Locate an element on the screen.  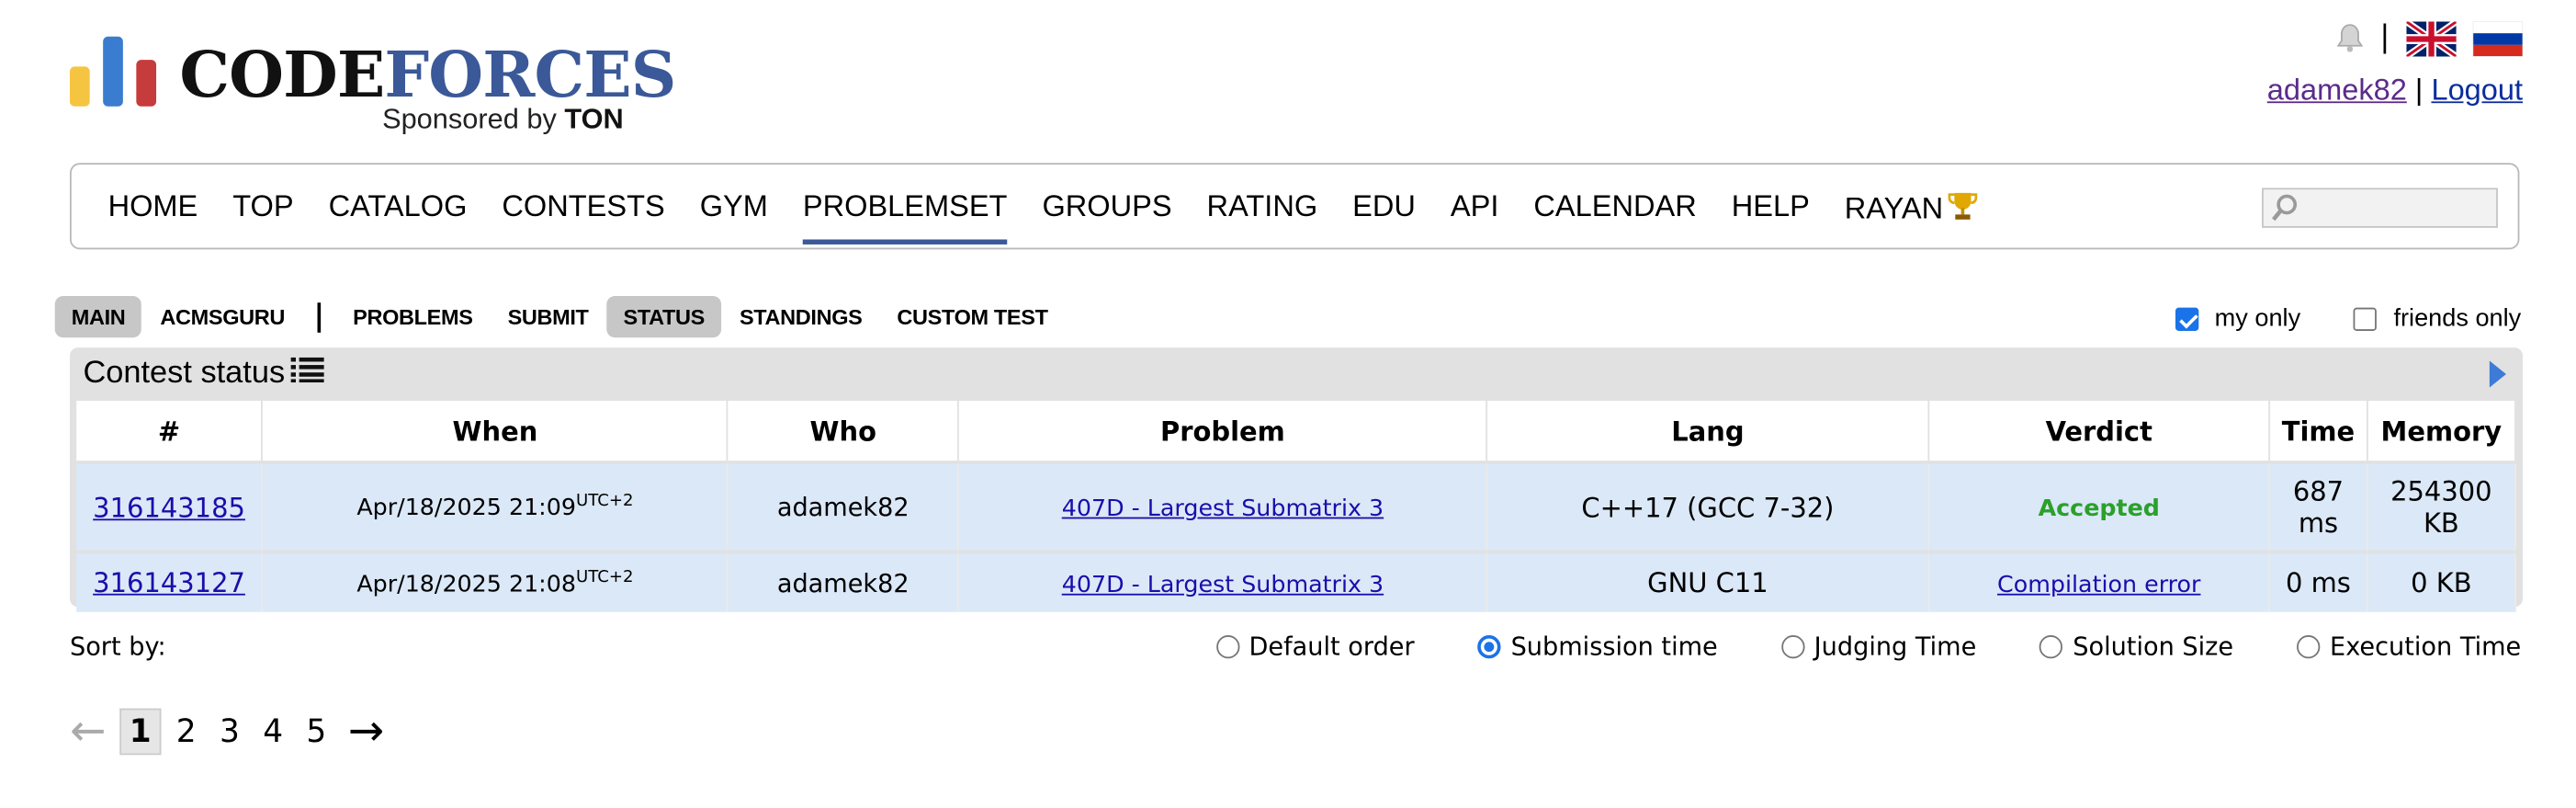
submission-time: 687 ms is located at coordinates (2318, 506).